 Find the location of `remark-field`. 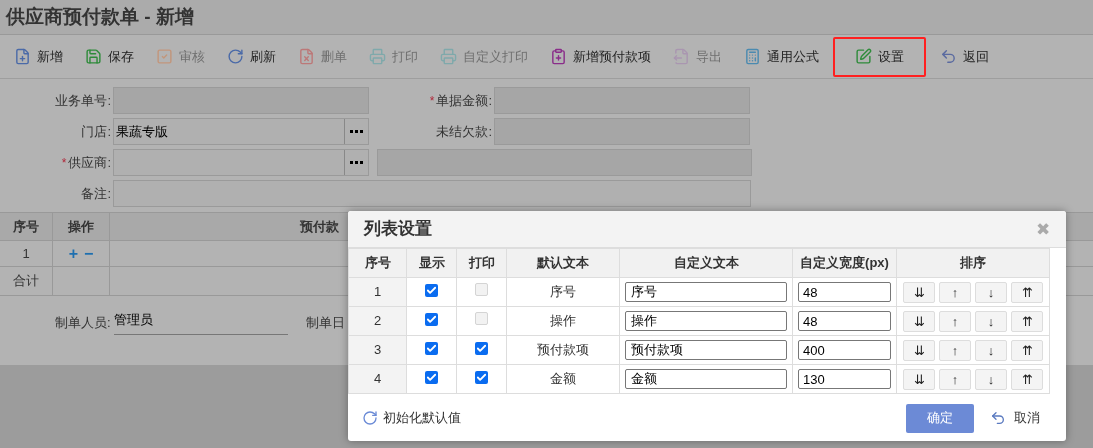

remark-field is located at coordinates (432, 193).